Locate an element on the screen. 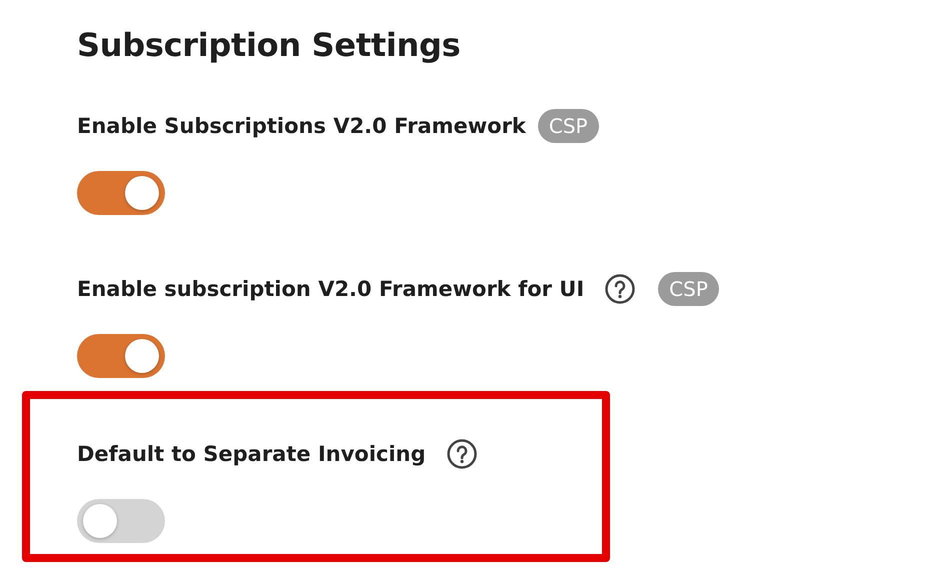 Image resolution: width=948 pixels, height=580 pixels. setting-label: Enable Subscriptions V2.0 Framework is located at coordinates (301, 126).